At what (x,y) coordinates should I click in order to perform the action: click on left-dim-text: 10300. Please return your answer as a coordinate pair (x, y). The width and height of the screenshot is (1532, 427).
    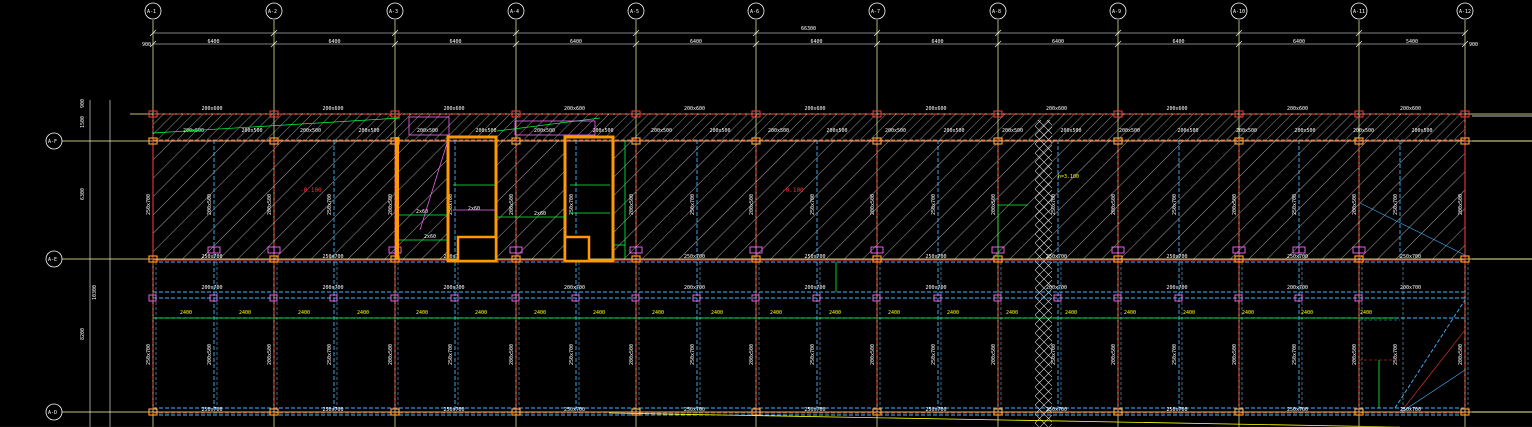
    Looking at the image, I should click on (95, 292).